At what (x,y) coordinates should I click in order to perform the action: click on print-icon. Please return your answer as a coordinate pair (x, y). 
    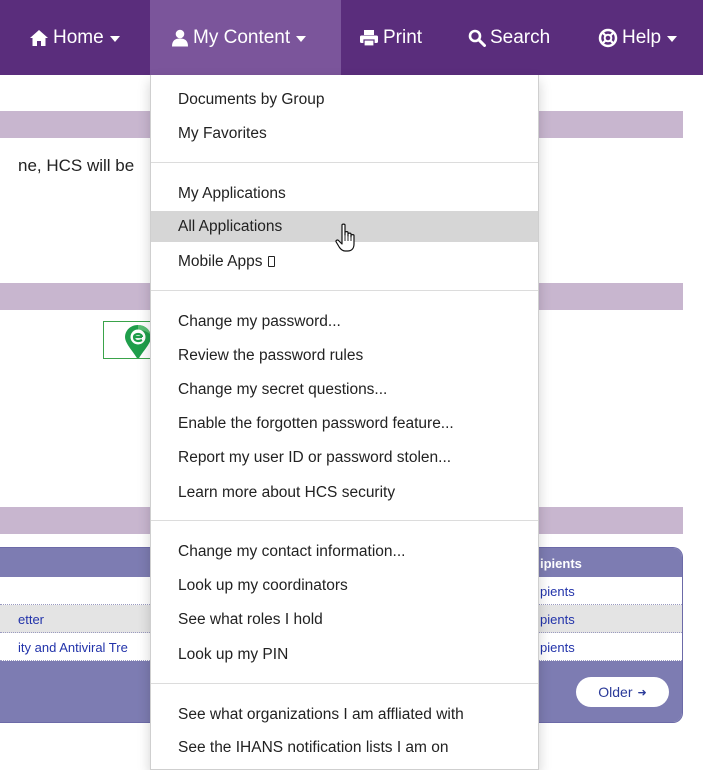
    Looking at the image, I should click on (369, 38).